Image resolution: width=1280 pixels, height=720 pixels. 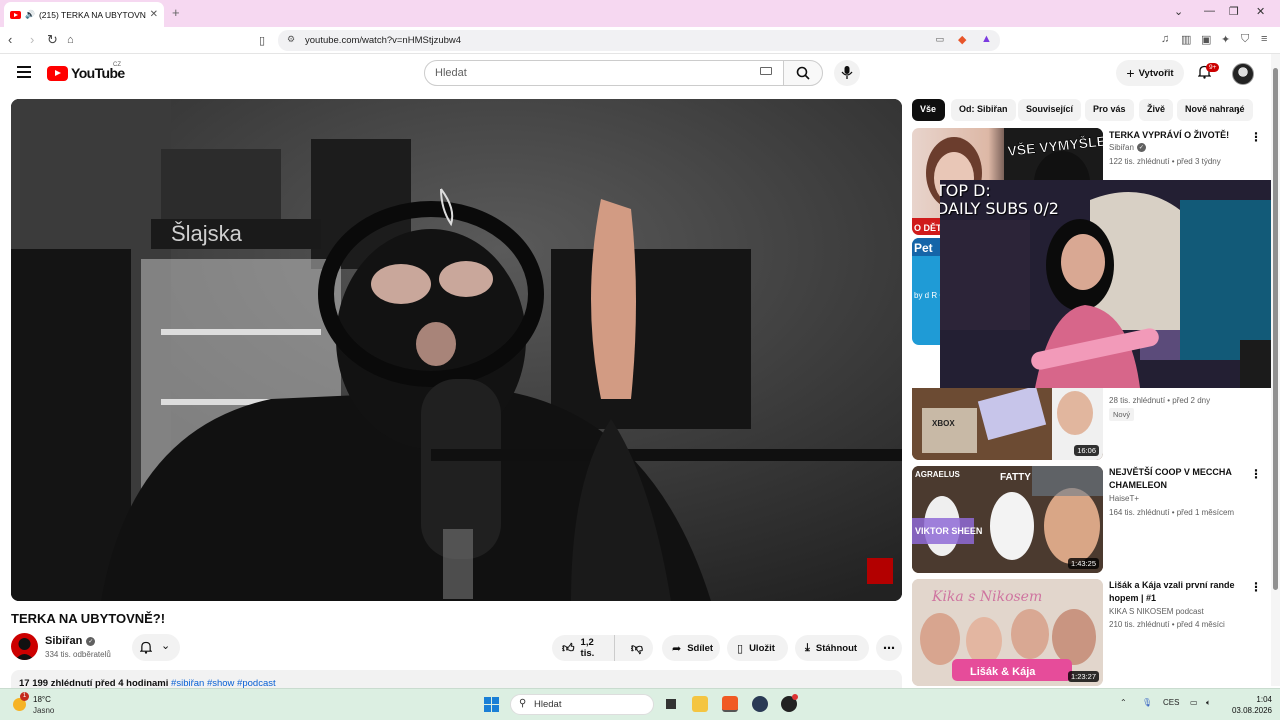 I want to click on recommendation-thumbnail: AGRAELUS FATTY VIKTOR SHEEN 1:43:25, so click(x=1007, y=519).